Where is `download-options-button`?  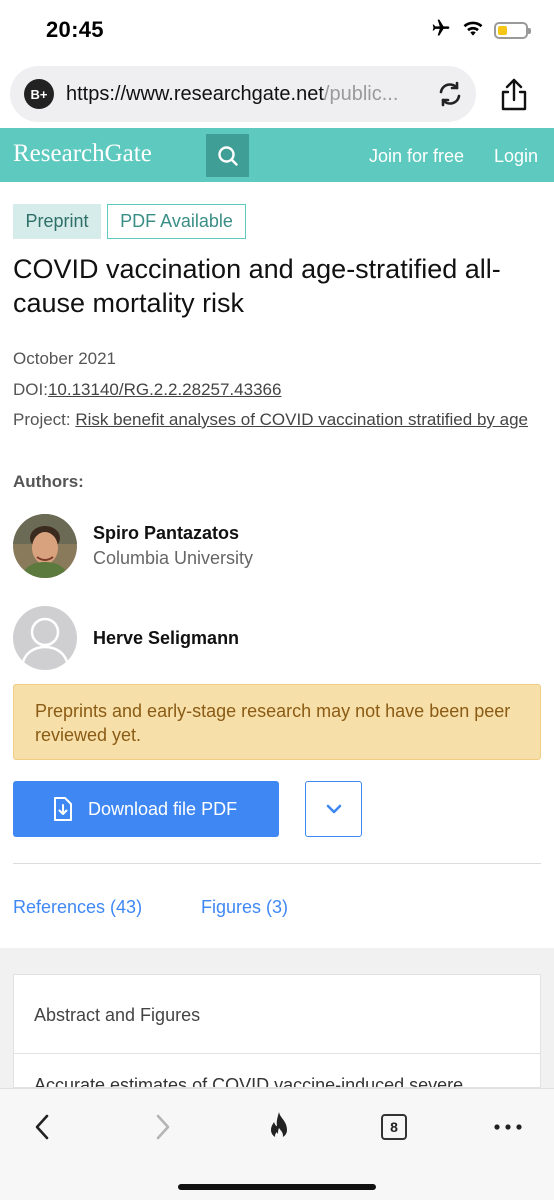 download-options-button is located at coordinates (333, 809).